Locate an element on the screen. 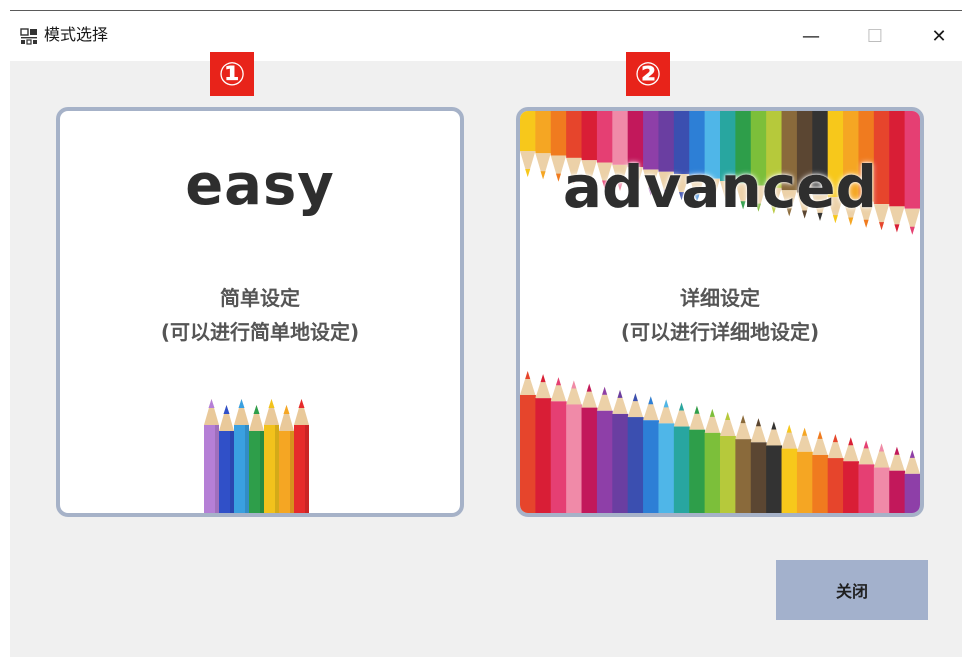 The height and width of the screenshot is (657, 965). close-icon: ✕ is located at coordinates (939, 36).